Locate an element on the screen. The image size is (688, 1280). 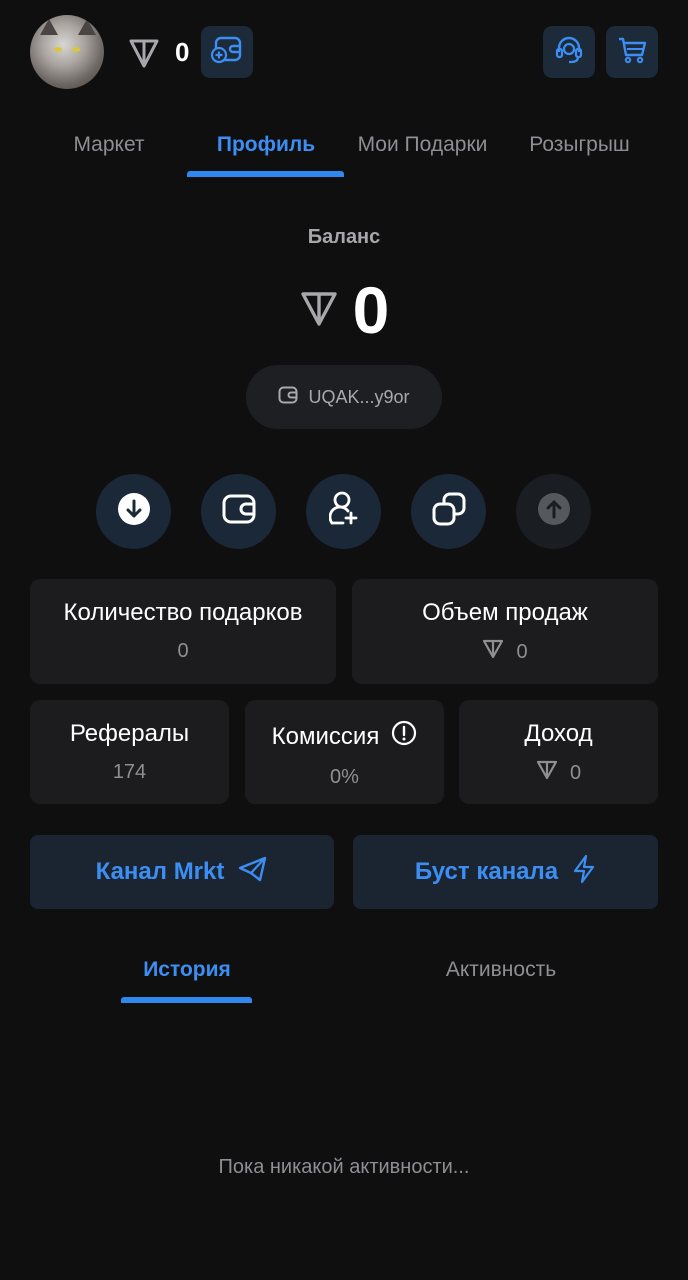
stat-card-gifts-count: Количество подарков 0 is located at coordinates (183, 631).